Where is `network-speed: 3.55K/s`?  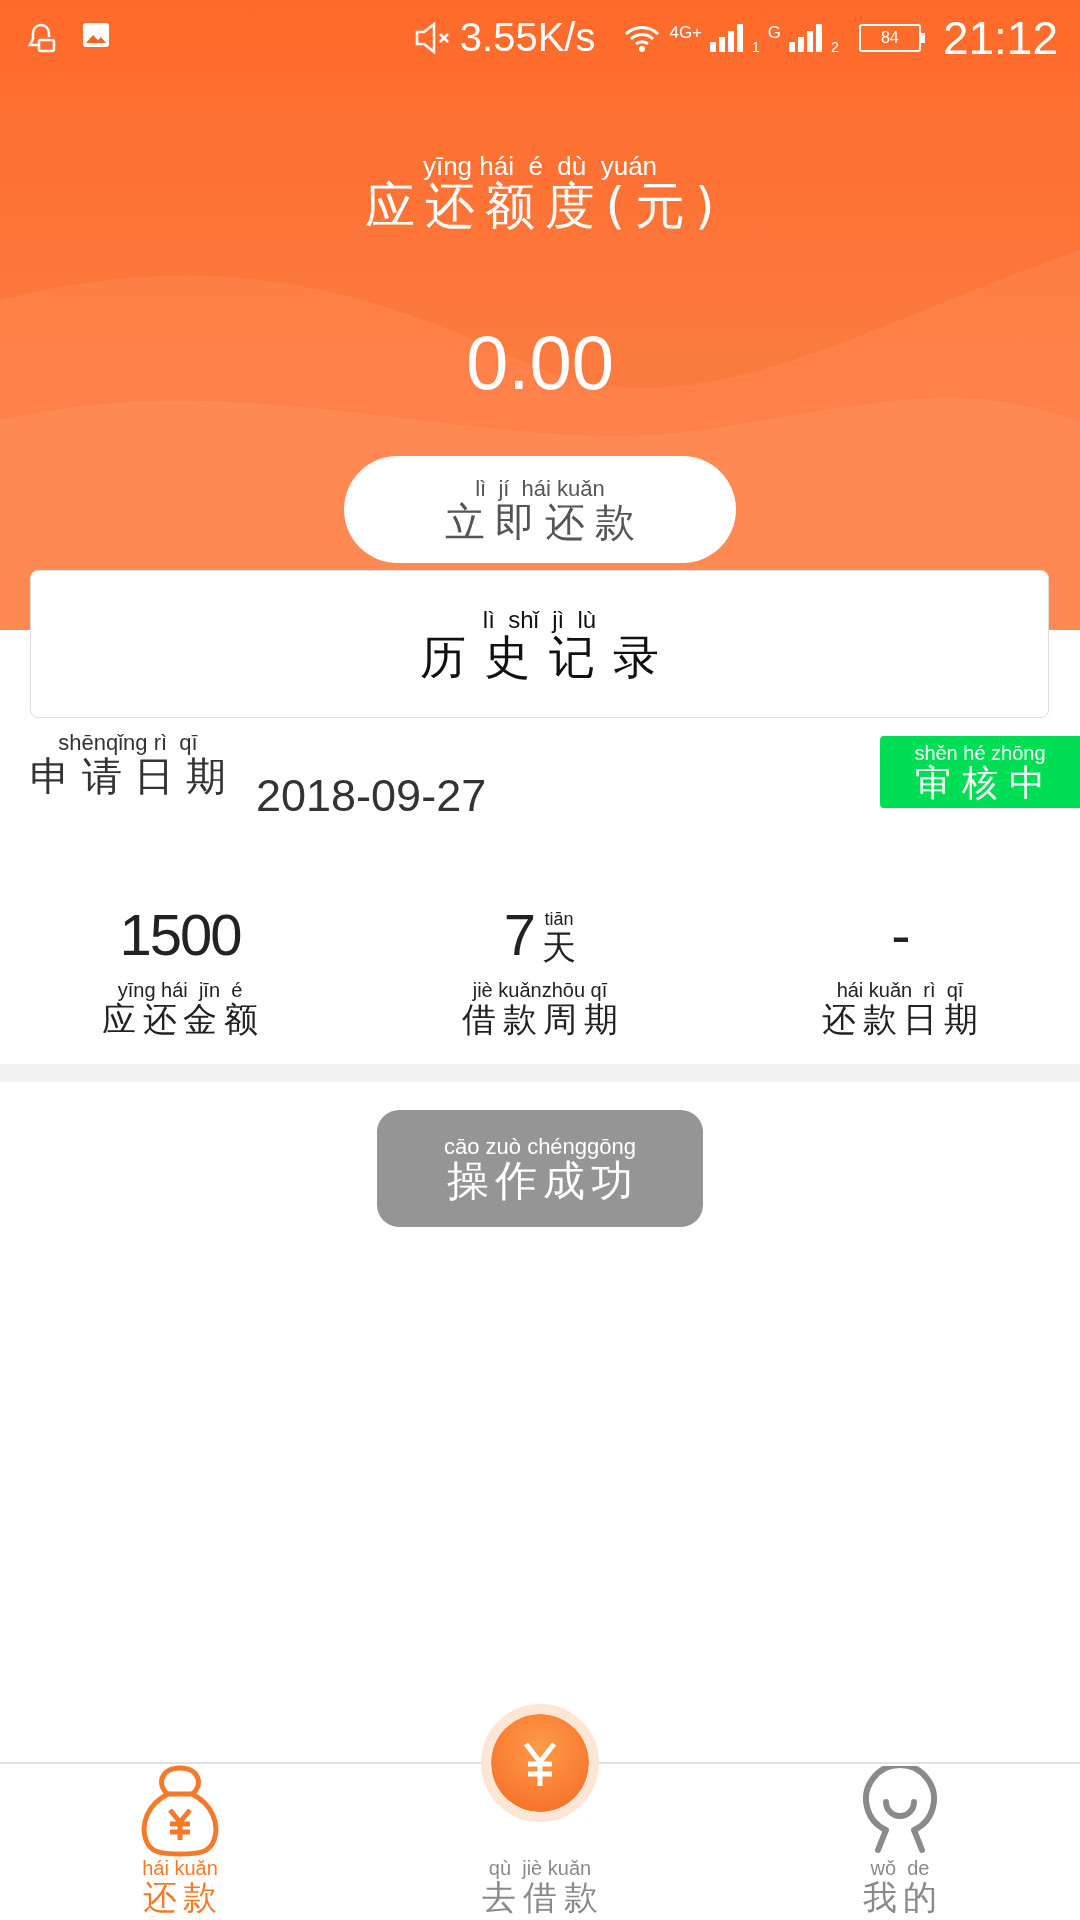 network-speed: 3.55K/s is located at coordinates (527, 37).